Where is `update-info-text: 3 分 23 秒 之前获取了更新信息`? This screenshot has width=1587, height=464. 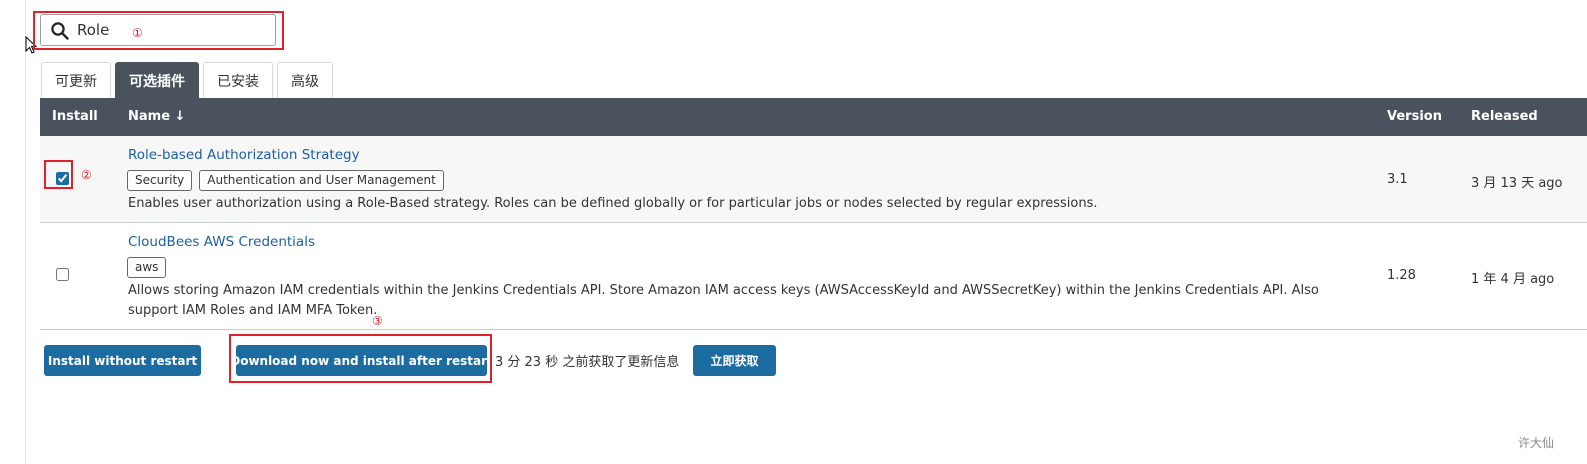
update-info-text: 3 分 23 秒 之前获取了更新信息 is located at coordinates (587, 362).